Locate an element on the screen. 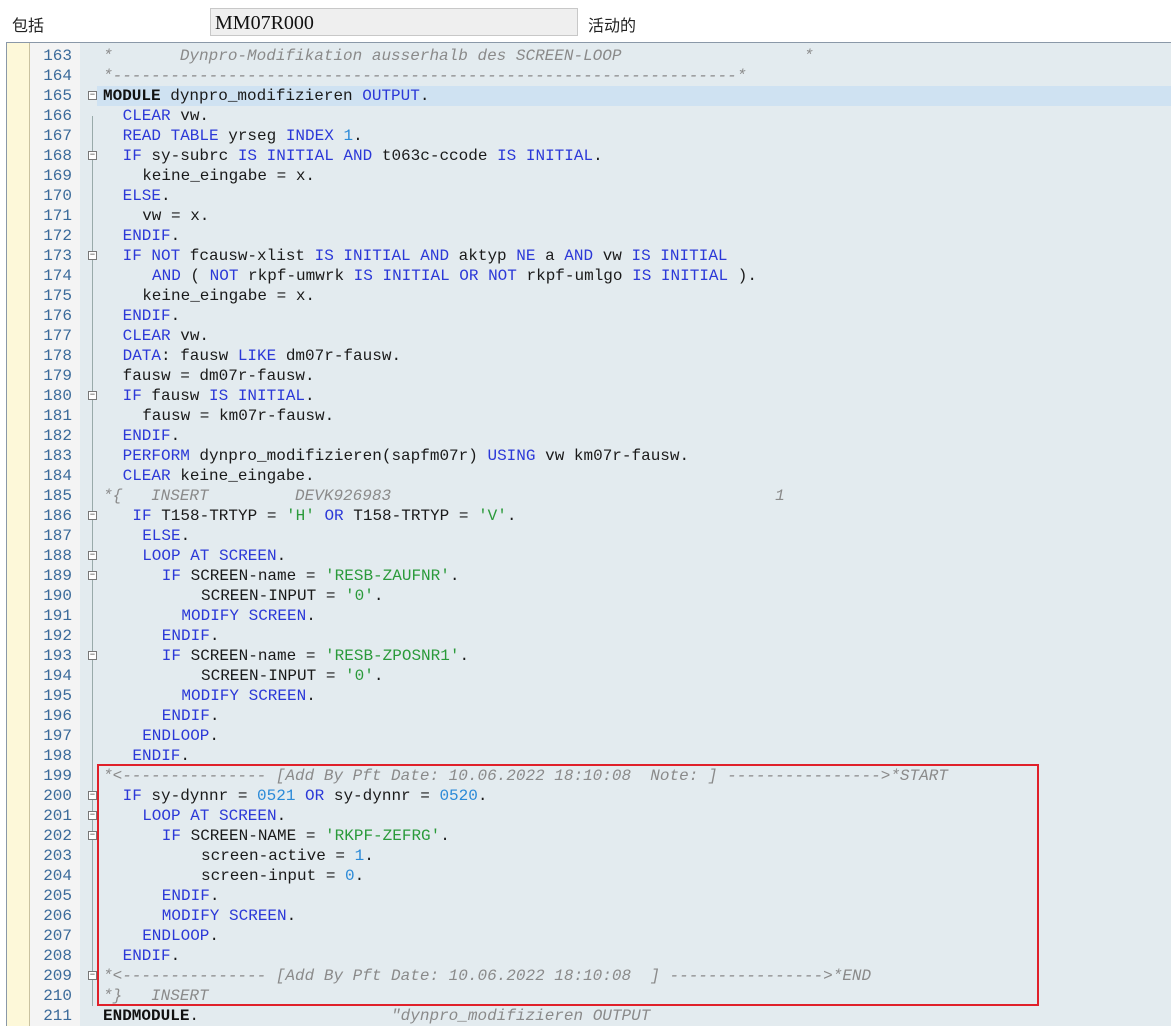 Image resolution: width=1171 pixels, height=1026 pixels. line-number: 201 is located at coordinates (57, 816).